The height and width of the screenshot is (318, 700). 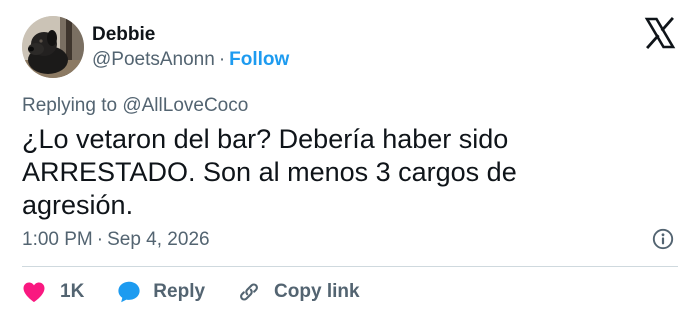 I want to click on link-icon, so click(x=249, y=292).